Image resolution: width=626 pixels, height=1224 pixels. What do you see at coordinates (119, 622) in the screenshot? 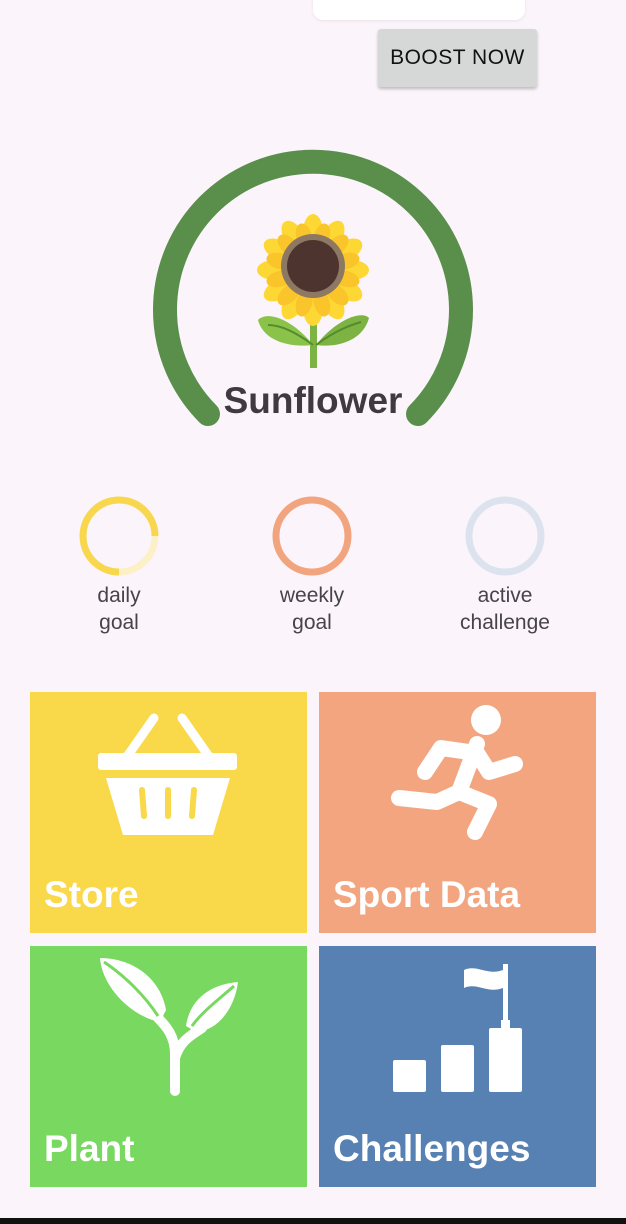
I see `daily-goal-label-2: goal` at bounding box center [119, 622].